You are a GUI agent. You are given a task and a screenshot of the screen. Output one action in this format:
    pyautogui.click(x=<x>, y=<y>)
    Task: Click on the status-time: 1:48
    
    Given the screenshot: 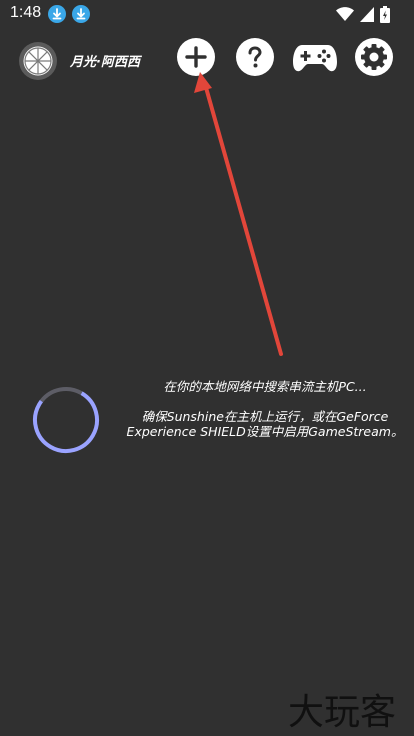 What is the action you would take?
    pyautogui.click(x=26, y=12)
    